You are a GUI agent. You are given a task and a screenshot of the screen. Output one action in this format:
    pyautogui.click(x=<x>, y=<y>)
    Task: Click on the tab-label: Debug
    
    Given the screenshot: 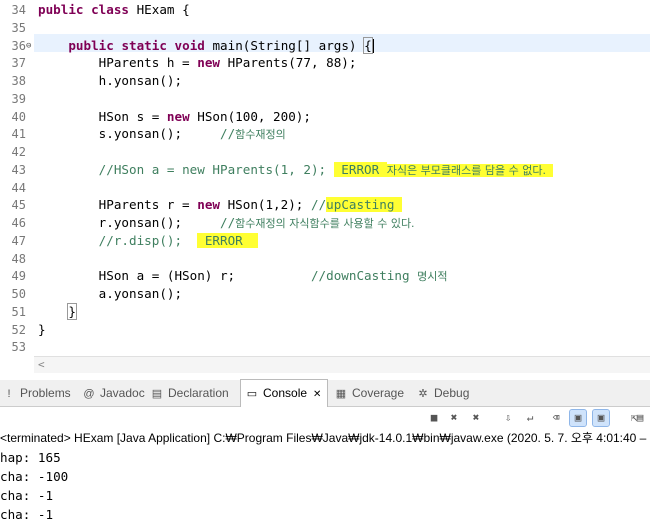 What is the action you would take?
    pyautogui.click(x=452, y=393)
    